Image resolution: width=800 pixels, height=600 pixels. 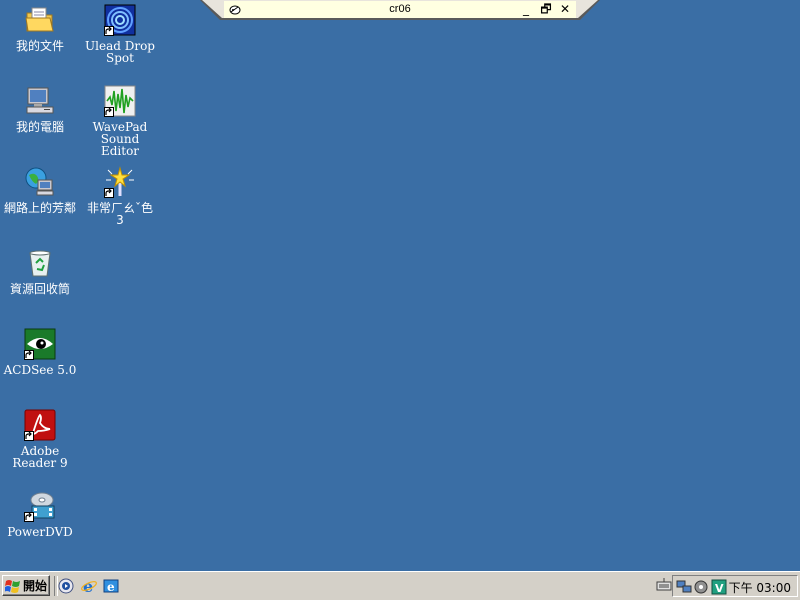 I want to click on window-title-bar: cr06 _ 🗗 ✕, so click(x=400, y=10).